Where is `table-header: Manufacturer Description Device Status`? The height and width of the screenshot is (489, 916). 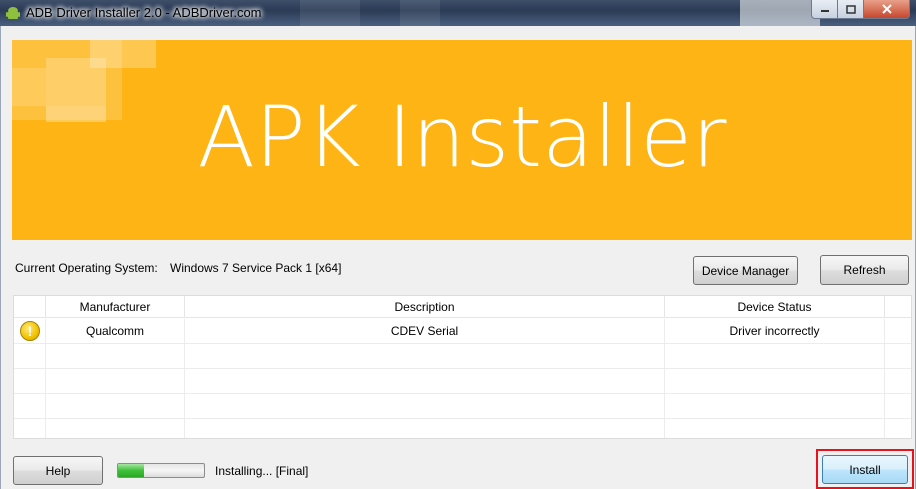
table-header: Manufacturer Description Device Status is located at coordinates (462, 307).